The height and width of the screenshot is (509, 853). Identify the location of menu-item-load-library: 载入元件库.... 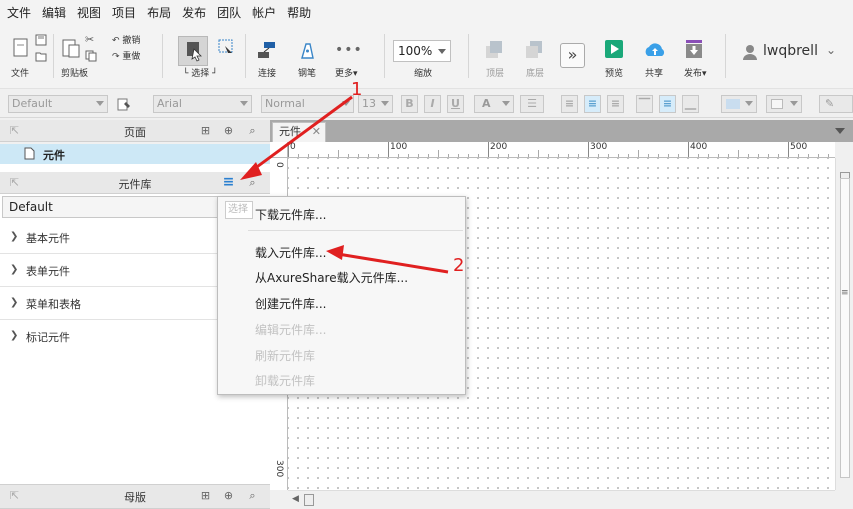
(290, 252).